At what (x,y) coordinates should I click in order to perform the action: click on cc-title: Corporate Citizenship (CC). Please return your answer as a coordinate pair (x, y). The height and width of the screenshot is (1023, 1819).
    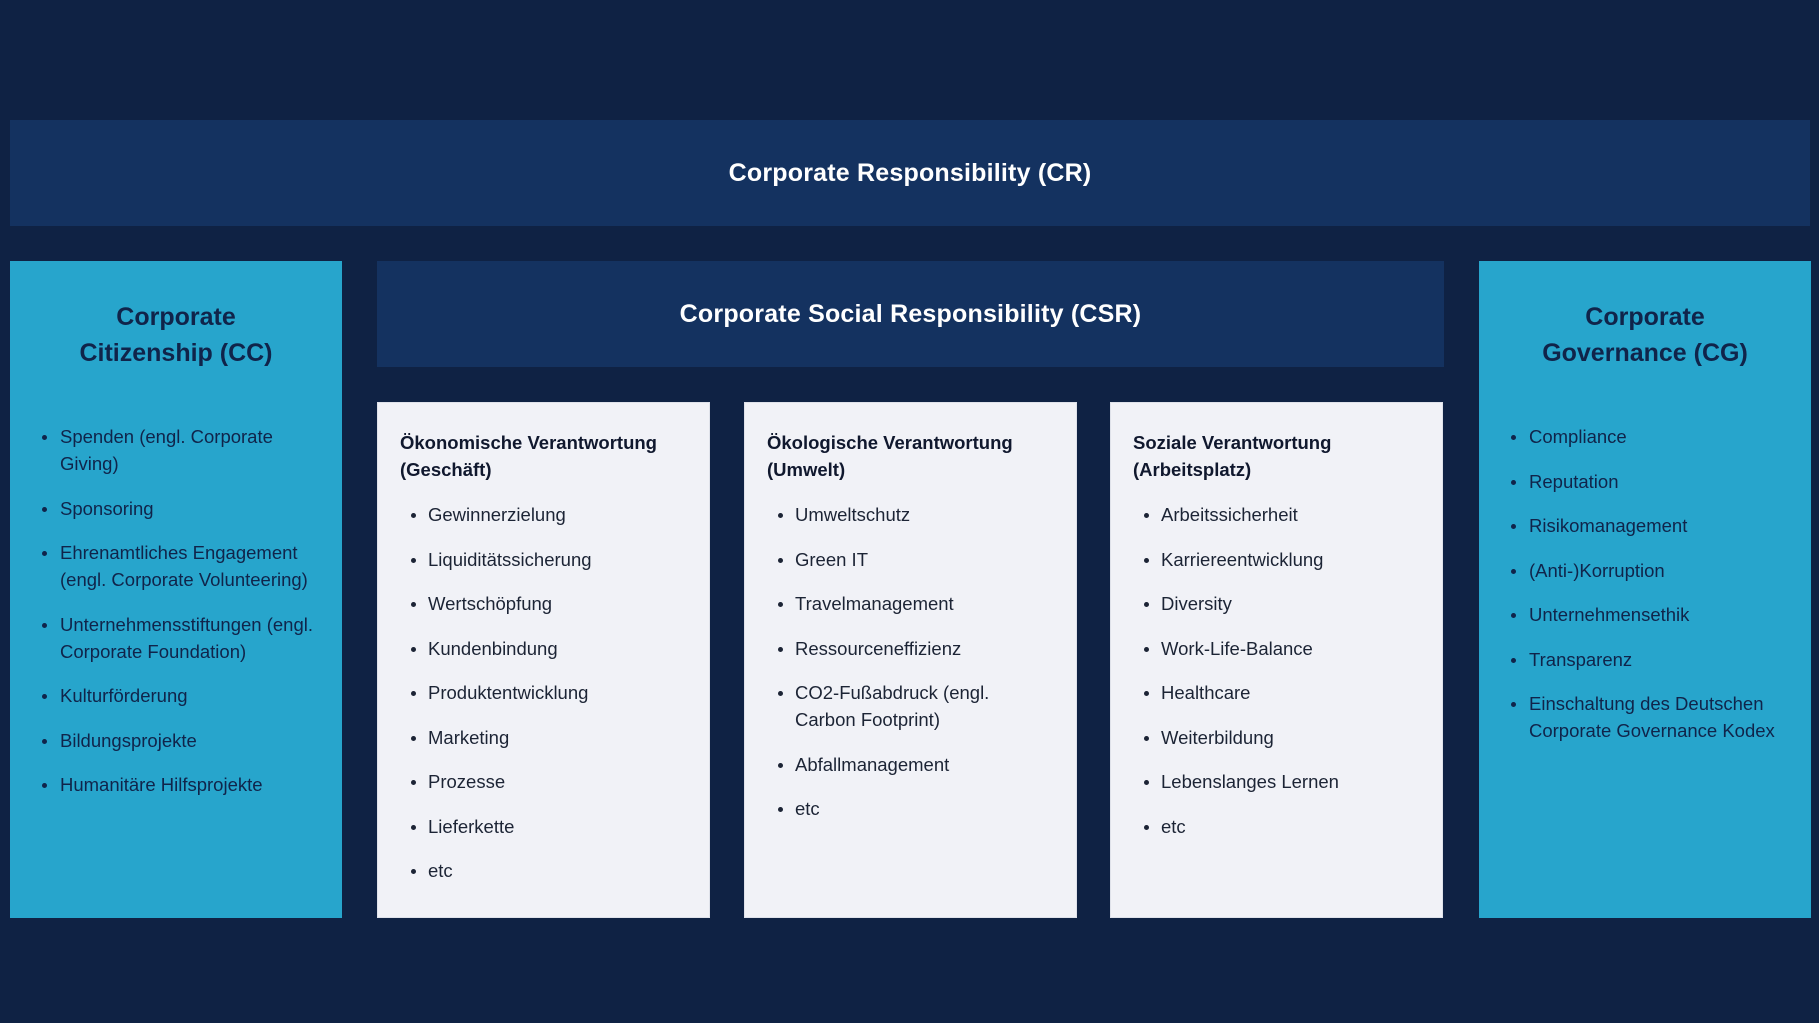
    Looking at the image, I should click on (176, 335).